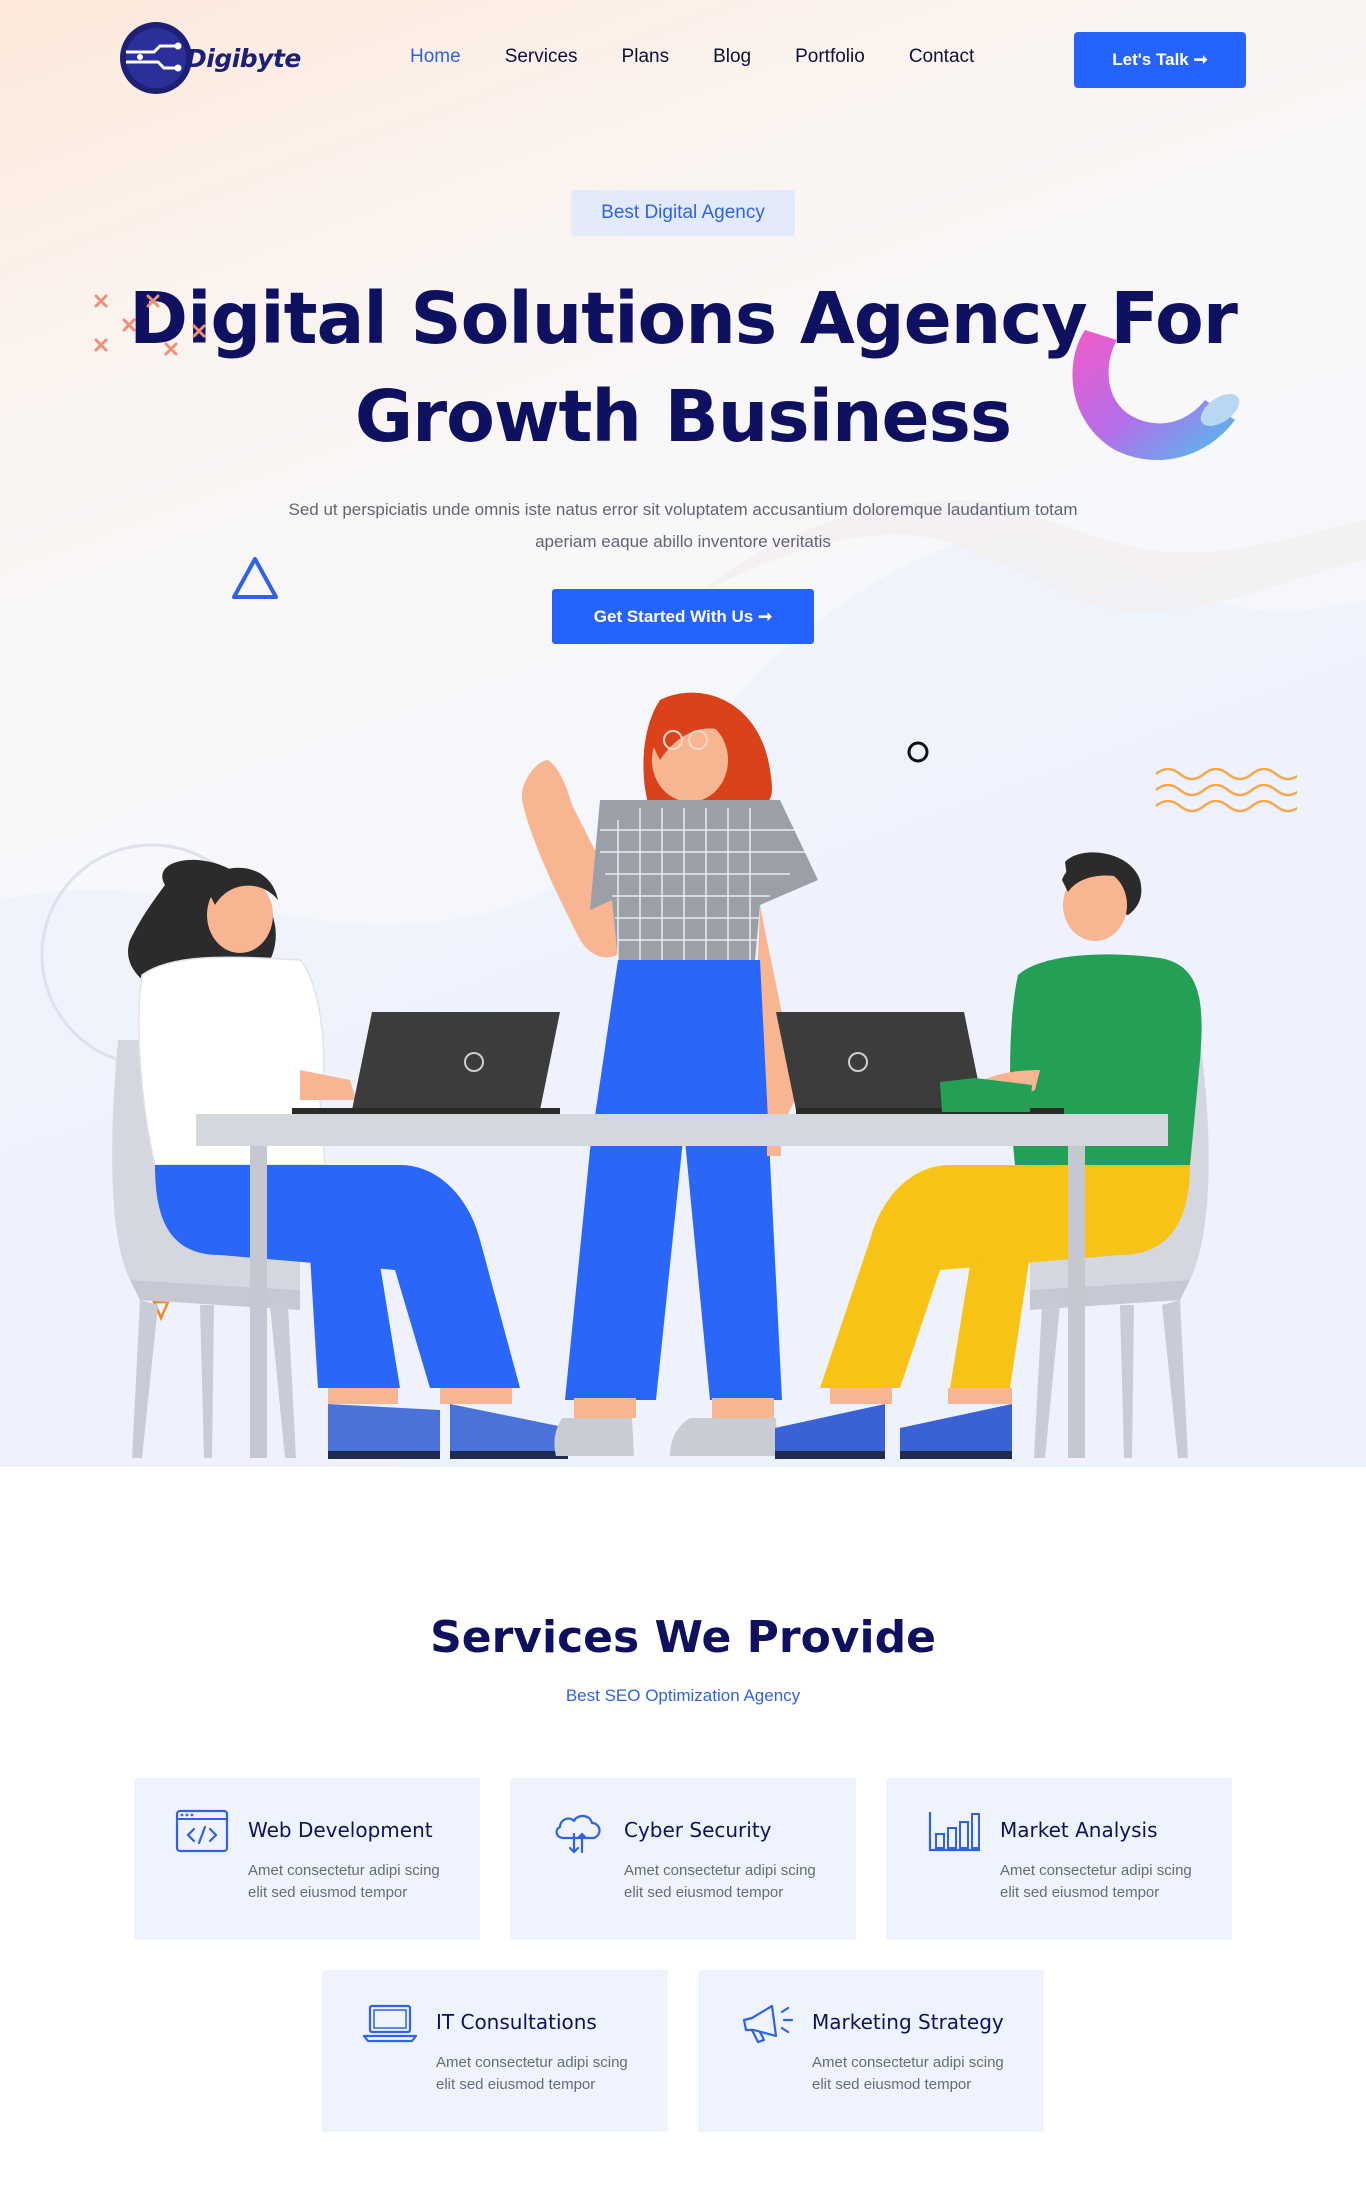  What do you see at coordinates (541, 57) in the screenshot?
I see `nav-link-services: Services` at bounding box center [541, 57].